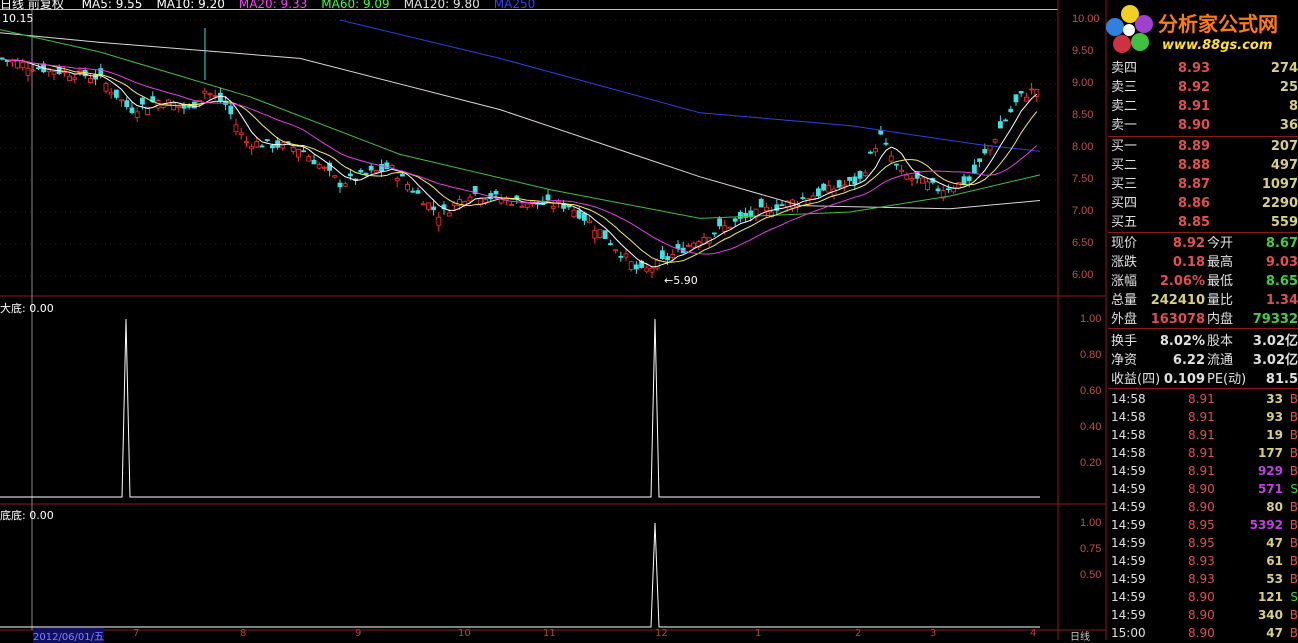 This screenshot has width=1298, height=643. Describe the element at coordinates (1204, 341) in the screenshot. I see `quote-row: 换手 8.02% 股本 3.02亿` at that location.